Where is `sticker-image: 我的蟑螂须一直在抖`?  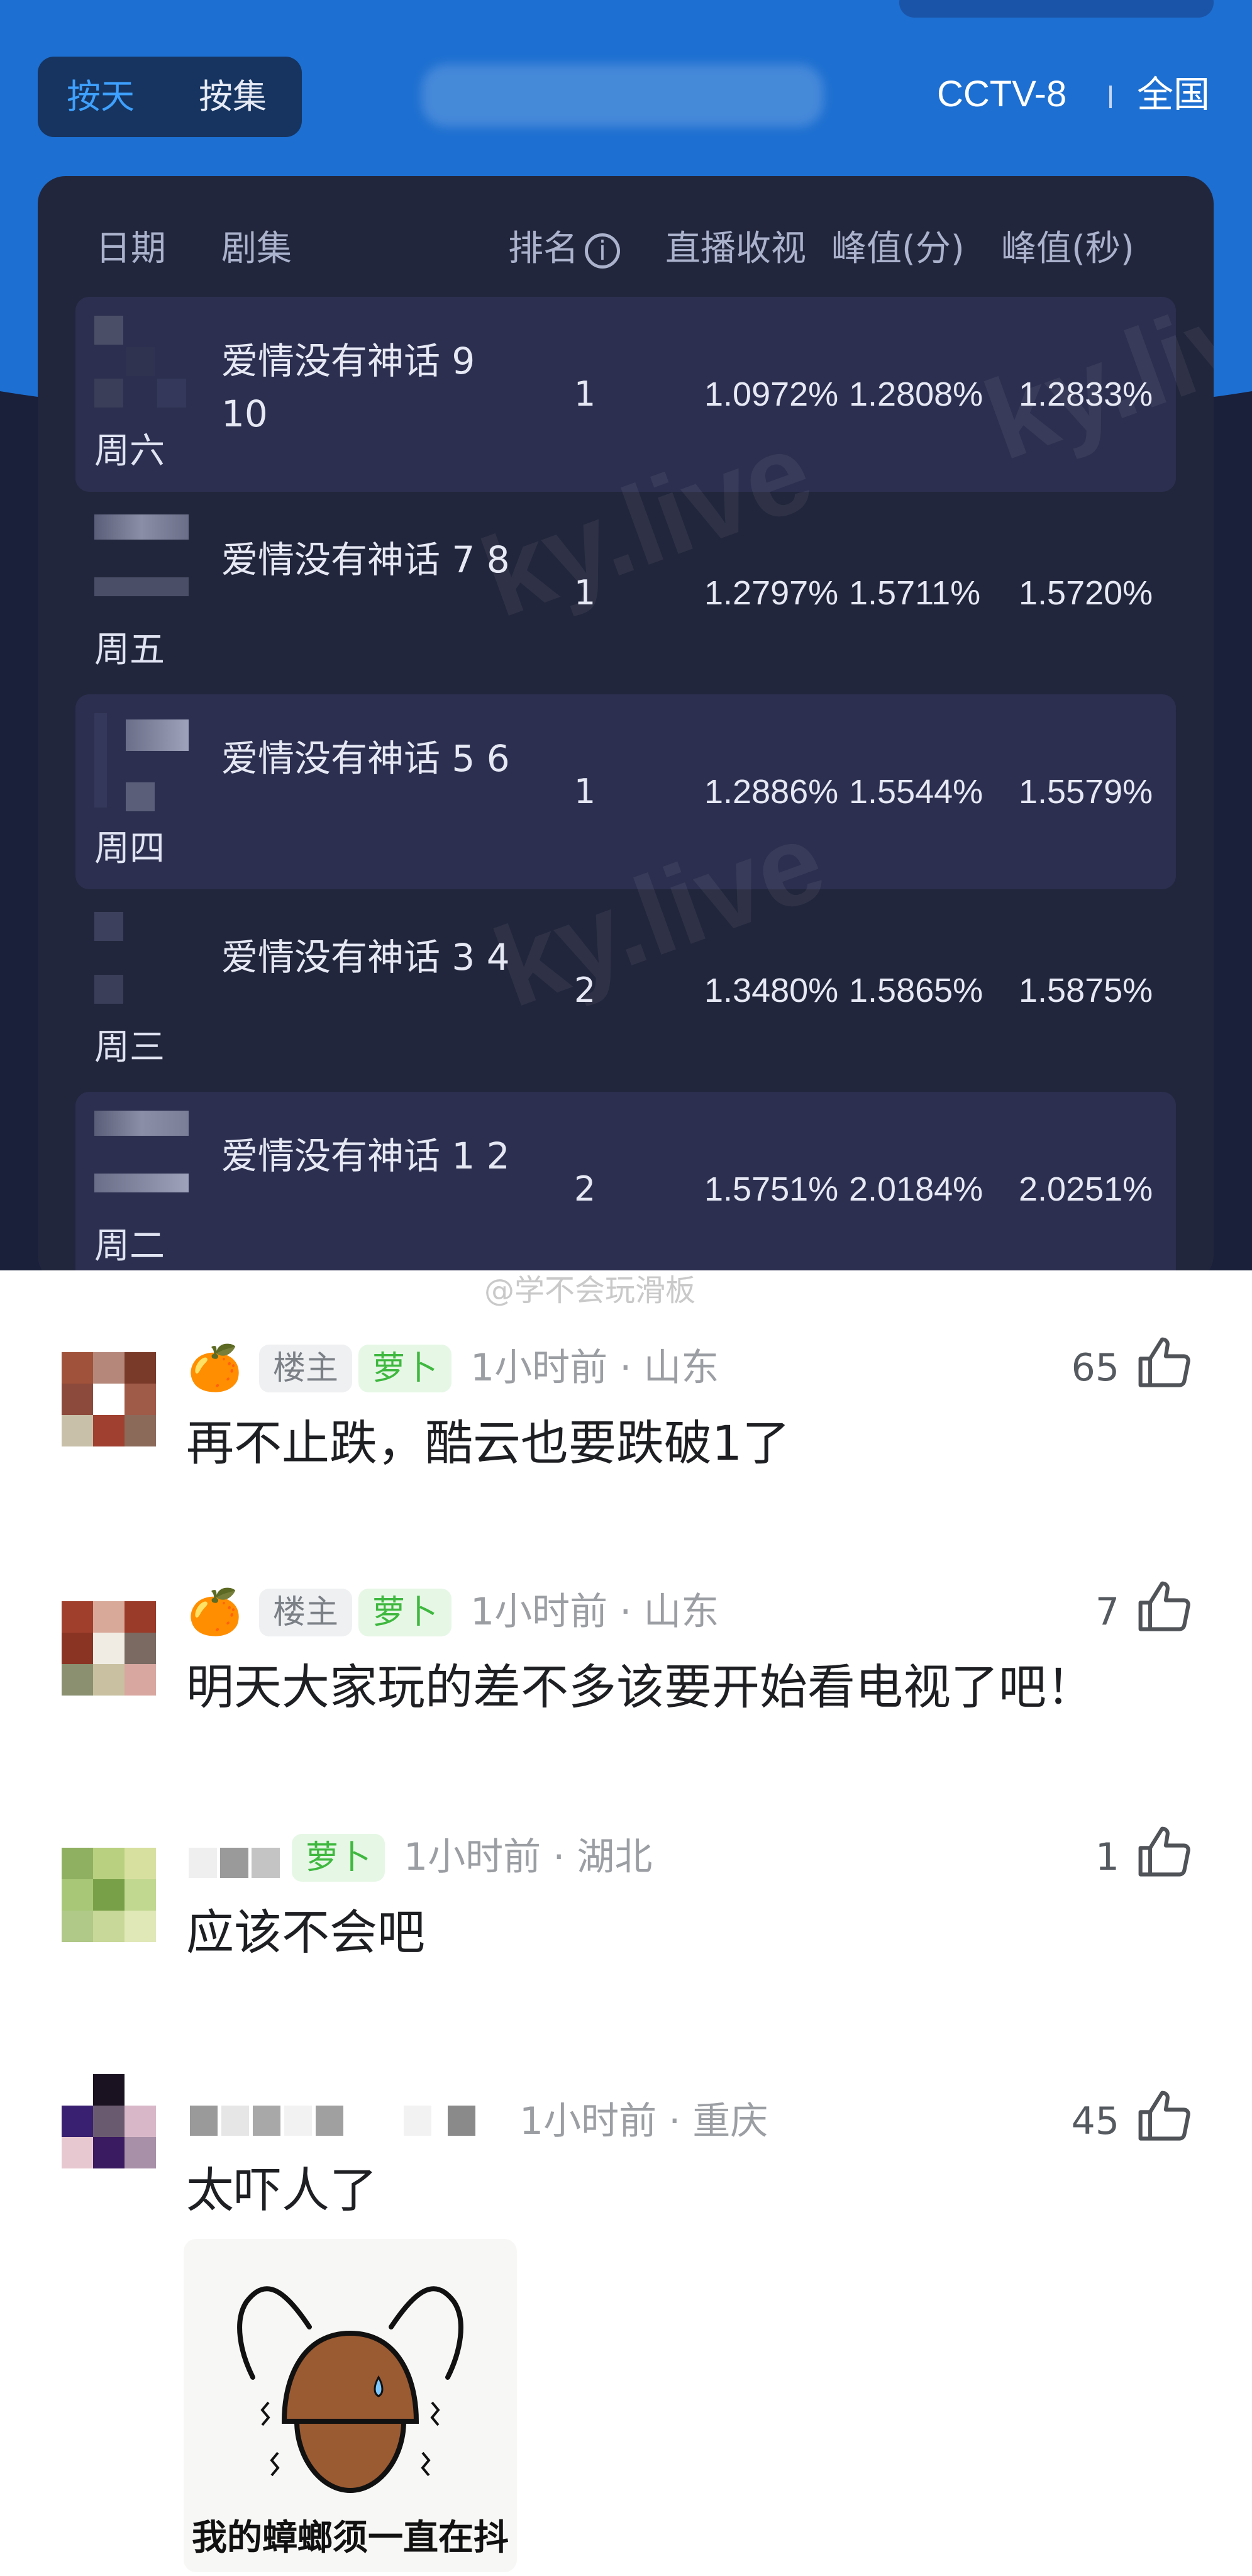
sticker-image: 我的蟑螂须一直在抖 is located at coordinates (350, 2405).